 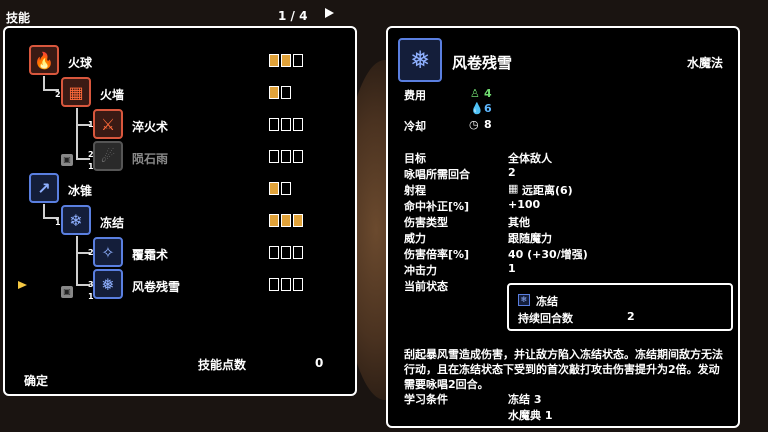 I want to click on learn-condition-label: 学习条件, so click(x=426, y=399).